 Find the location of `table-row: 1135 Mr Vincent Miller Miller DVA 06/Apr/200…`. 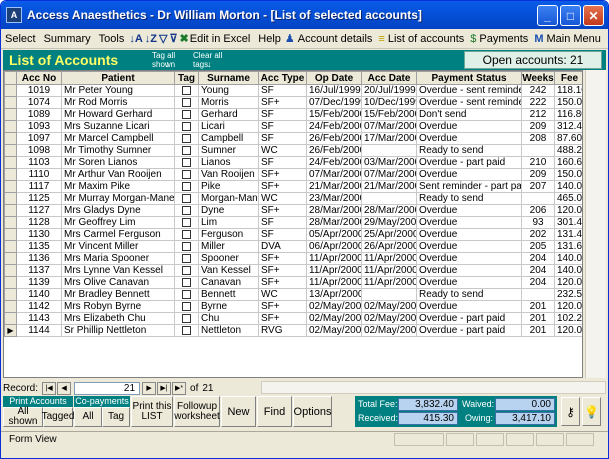

table-row: 1135 Mr Vincent Miller Miller DVA 06/Apr/200… is located at coordinates (293, 246).